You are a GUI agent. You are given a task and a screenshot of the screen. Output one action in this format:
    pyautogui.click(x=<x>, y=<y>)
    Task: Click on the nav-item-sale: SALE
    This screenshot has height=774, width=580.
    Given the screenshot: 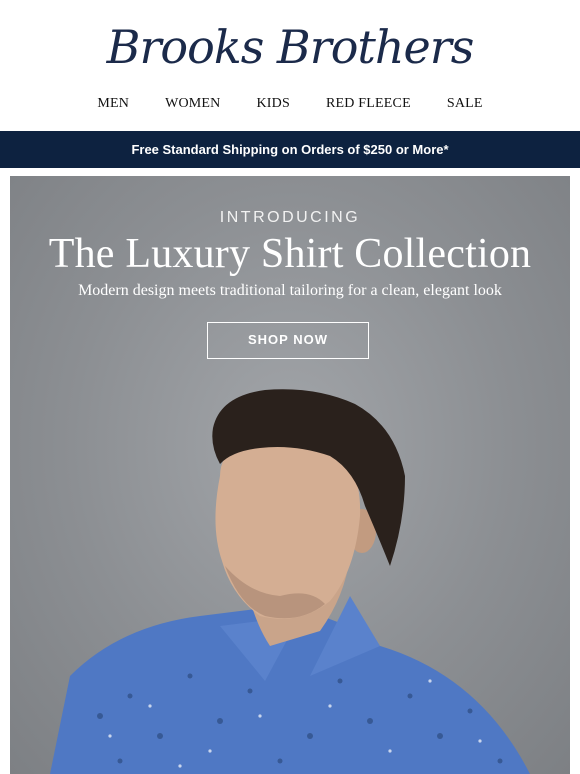 What is the action you would take?
    pyautogui.click(x=465, y=106)
    